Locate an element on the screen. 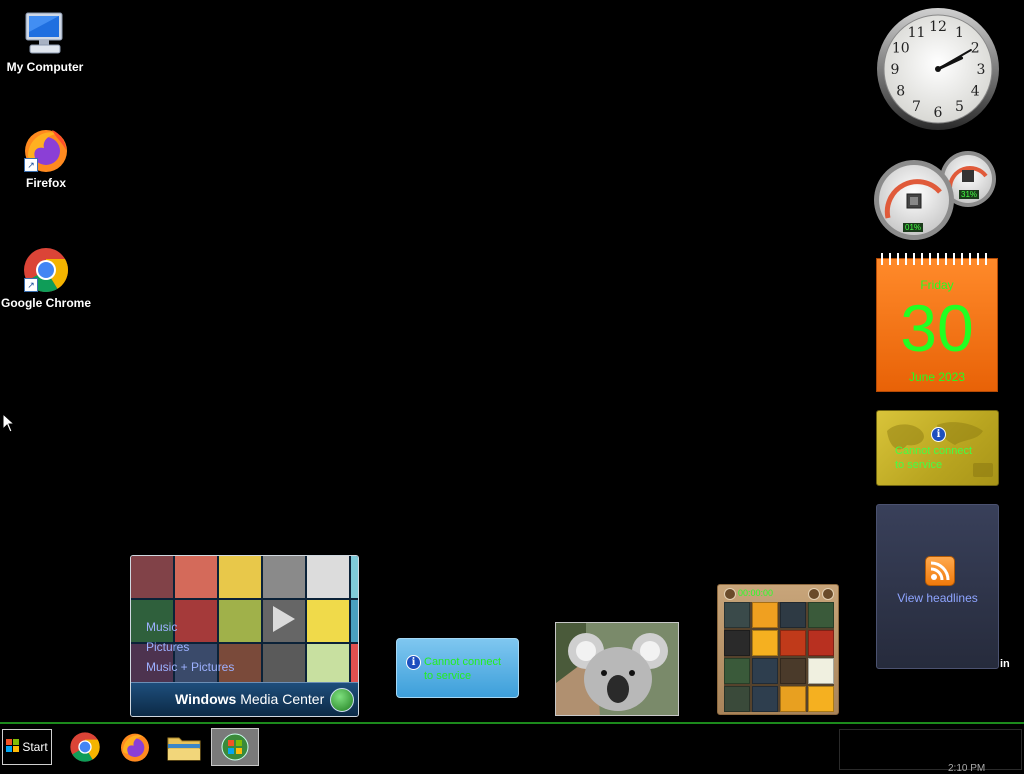  media-center-menu-music: Music is located at coordinates (190, 627).